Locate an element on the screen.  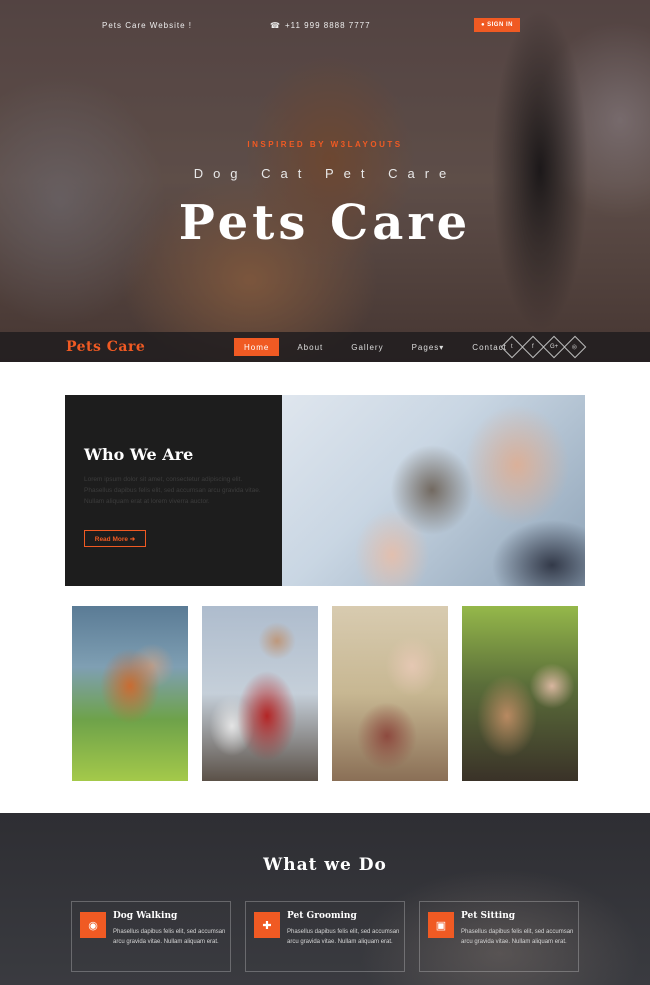
logo: Pets Care is located at coordinates (105, 347).